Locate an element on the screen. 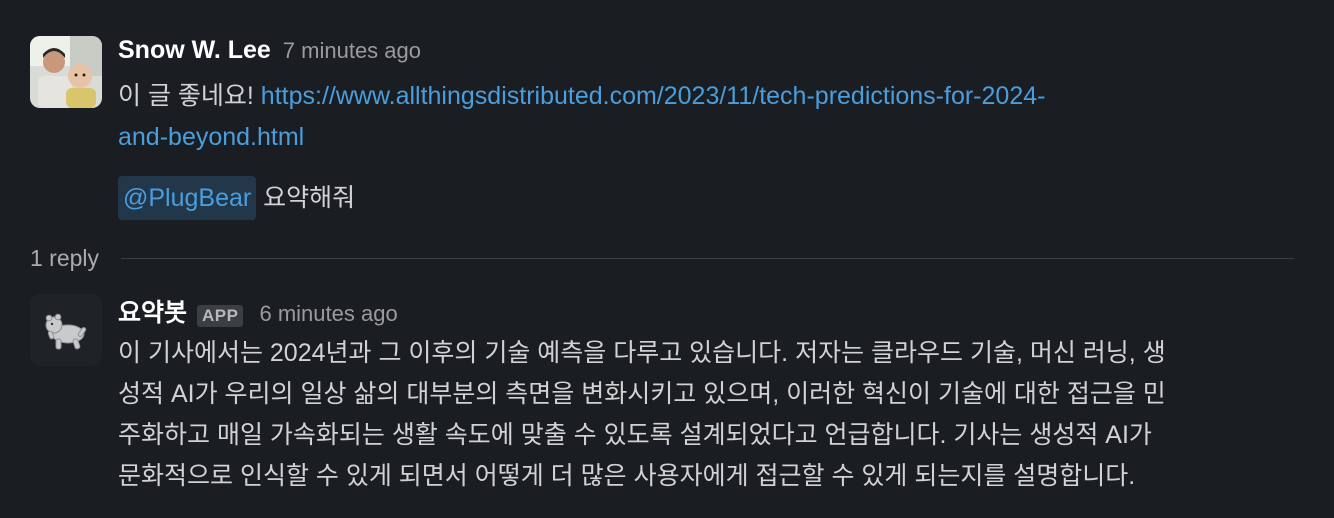  article-link-continued: and-beyond.html is located at coordinates (211, 137).